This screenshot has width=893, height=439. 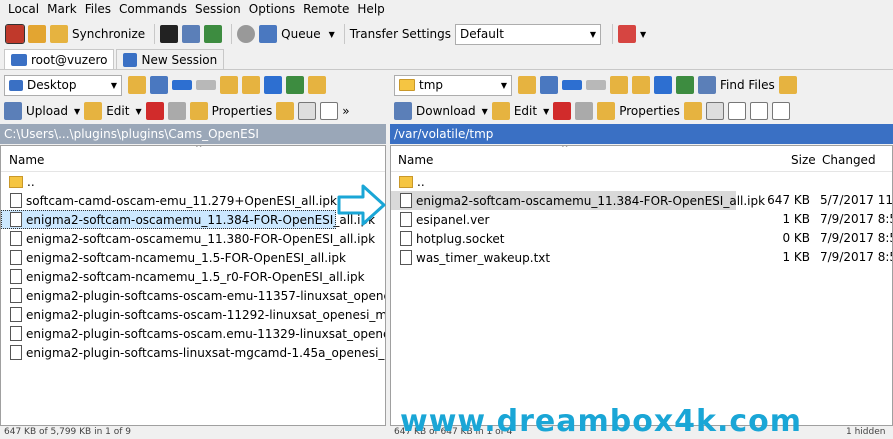 I want to click on menu-files: Files, so click(x=98, y=9).